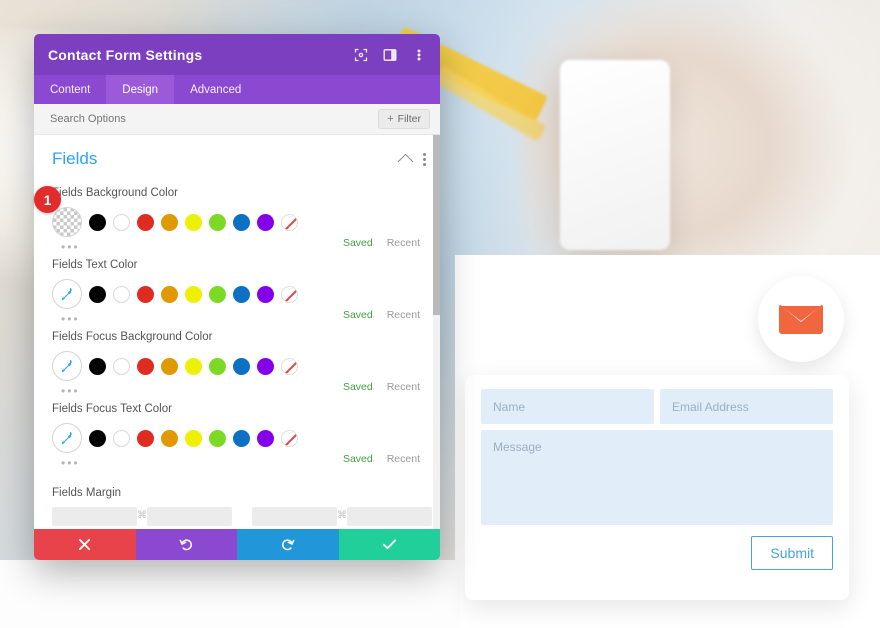 The height and width of the screenshot is (628, 880). What do you see at coordinates (657, 406) in the screenshot?
I see `contact-form-row: Name Email Address` at bounding box center [657, 406].